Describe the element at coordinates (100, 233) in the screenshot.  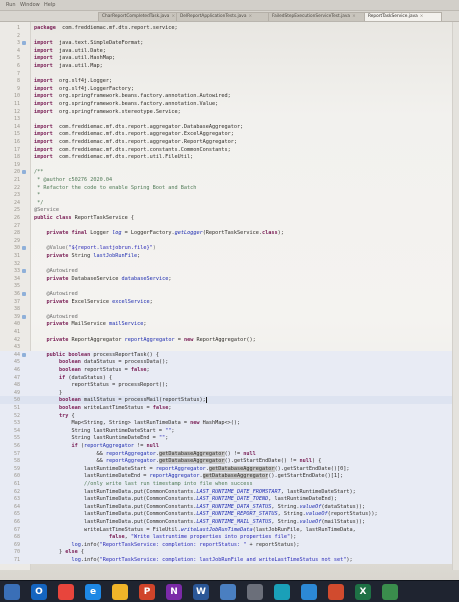
I see `code-token: Logger` at that location.